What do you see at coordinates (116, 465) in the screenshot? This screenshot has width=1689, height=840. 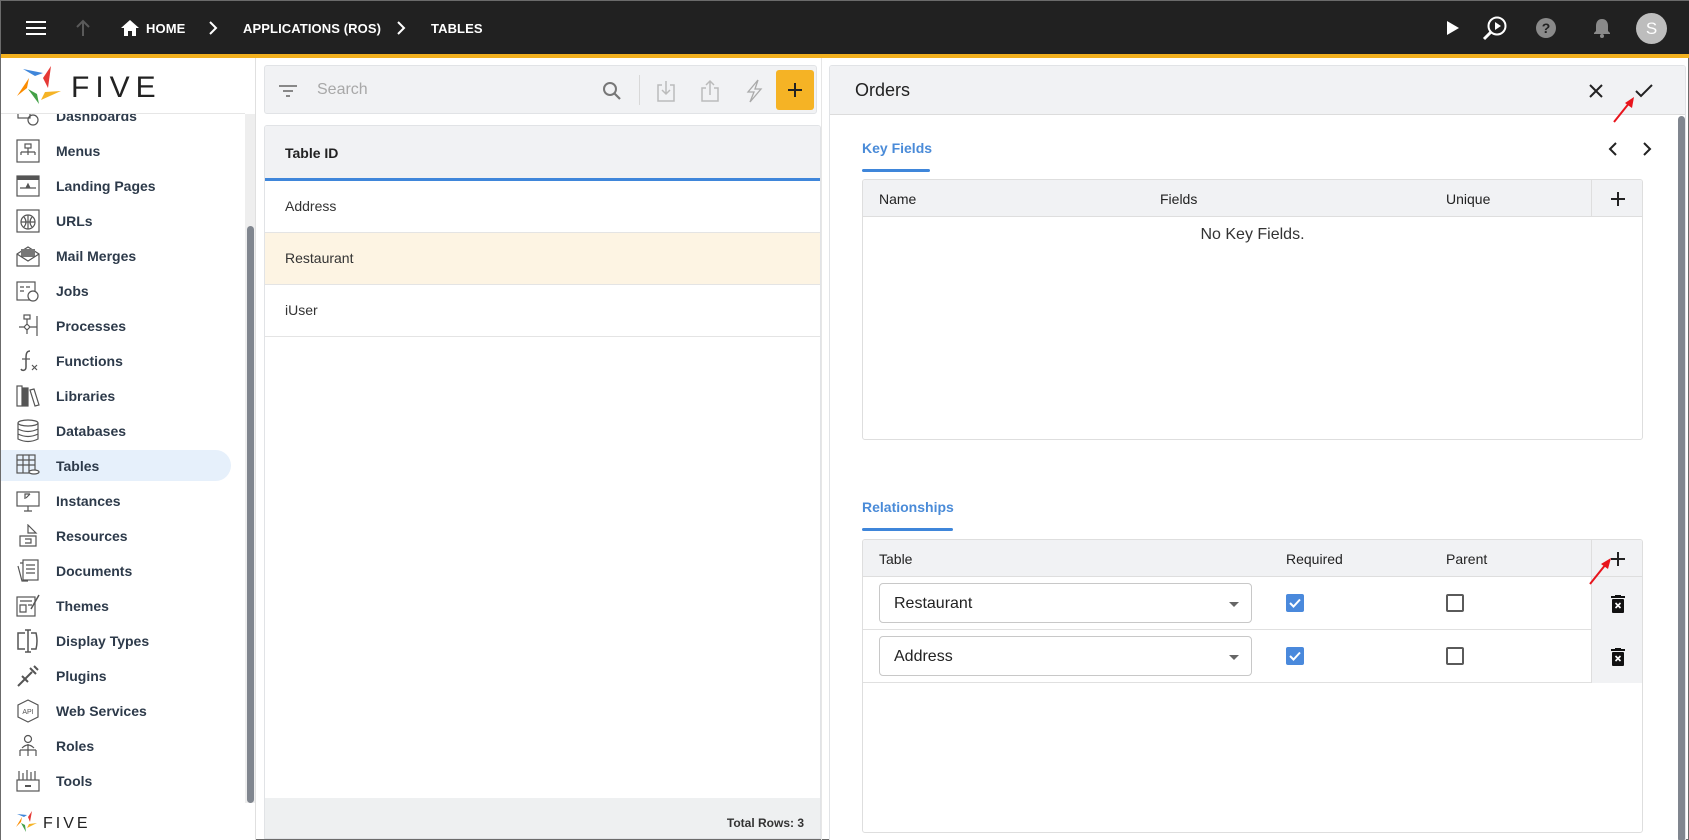 I see `sidebar-item-tables: Tables` at bounding box center [116, 465].